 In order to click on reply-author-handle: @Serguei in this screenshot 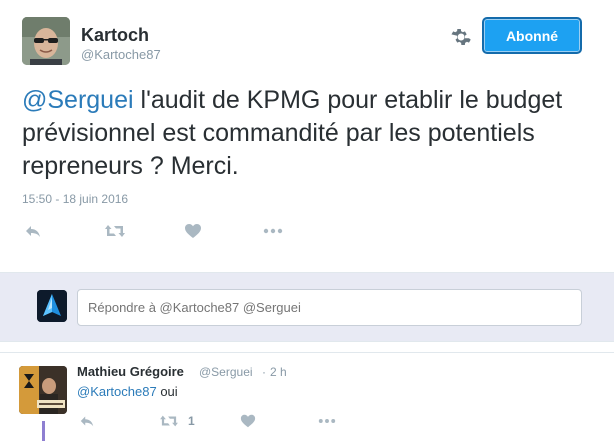, I will do `click(226, 372)`.